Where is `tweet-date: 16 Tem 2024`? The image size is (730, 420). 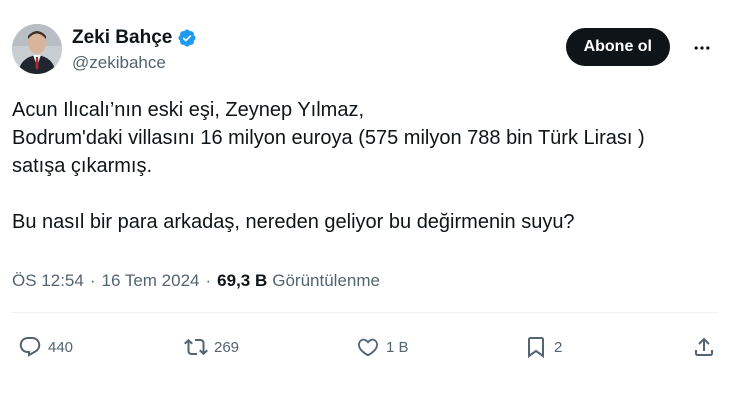
tweet-date: 16 Tem 2024 is located at coordinates (151, 281).